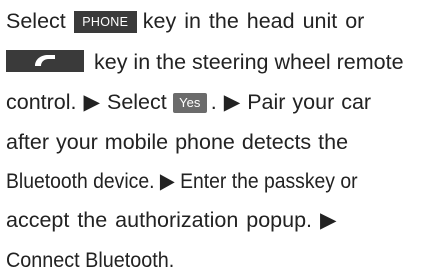 Image resolution: width=442 pixels, height=275 pixels. I want to click on text-authorization: accept the authorization popup. ▶, so click(171, 220).